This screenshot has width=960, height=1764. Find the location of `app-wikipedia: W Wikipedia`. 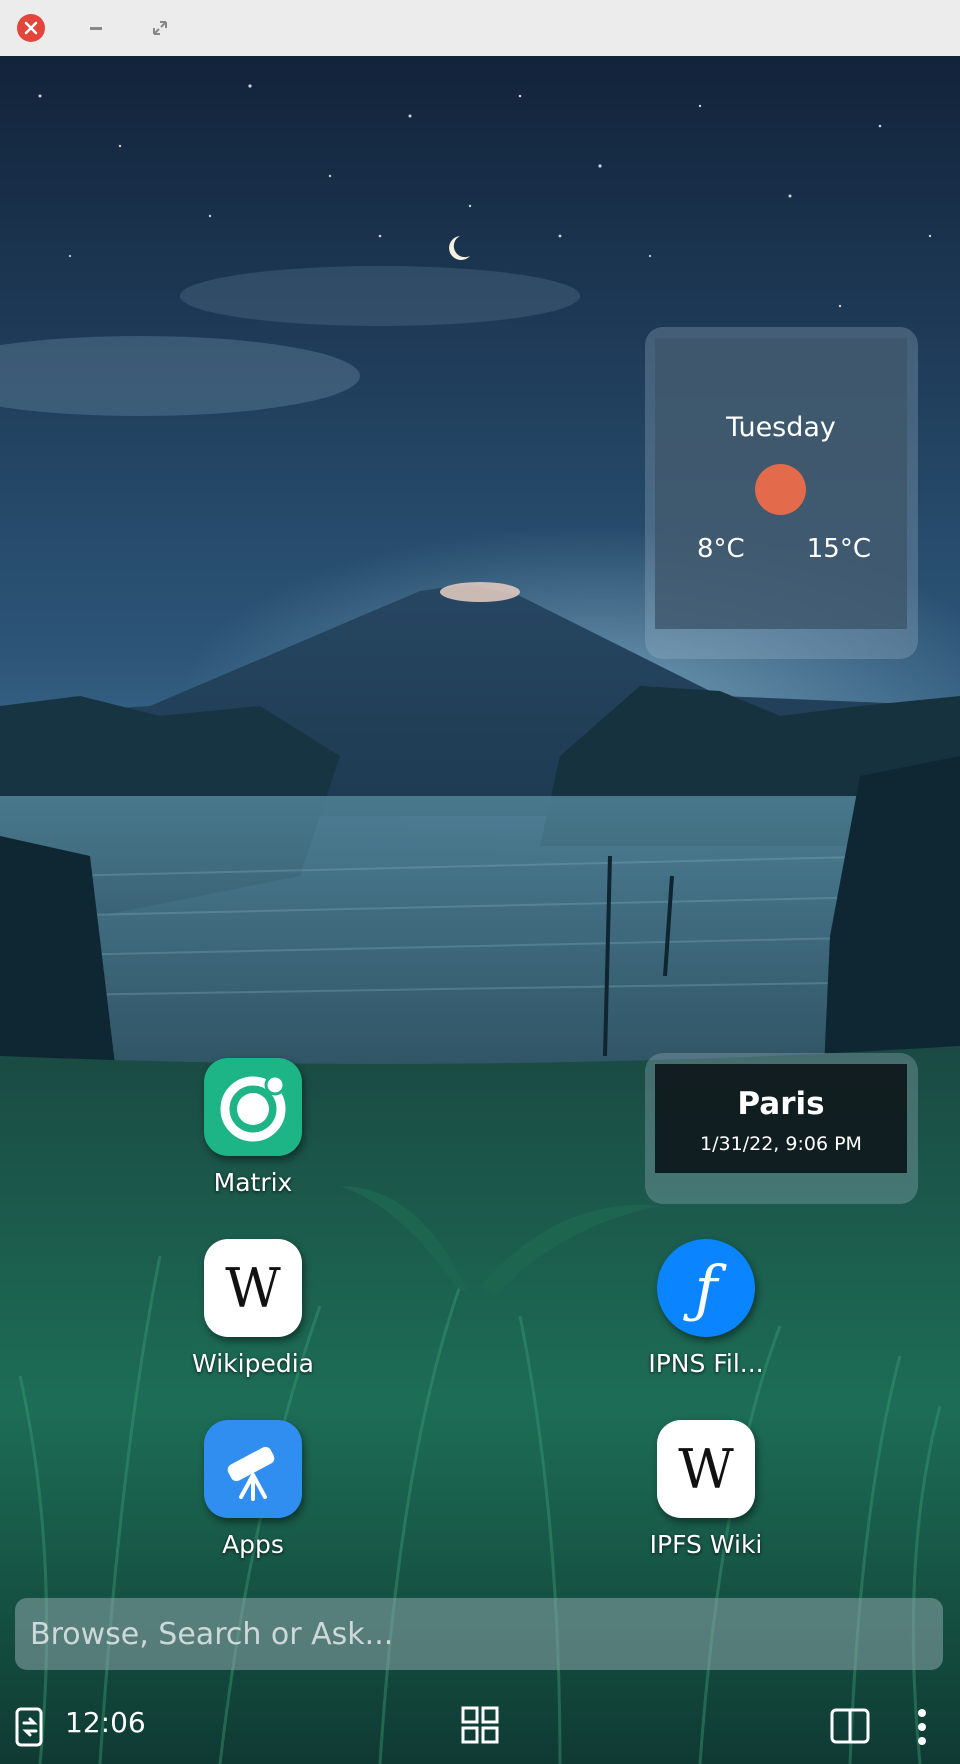

app-wikipedia: W Wikipedia is located at coordinates (253, 1308).